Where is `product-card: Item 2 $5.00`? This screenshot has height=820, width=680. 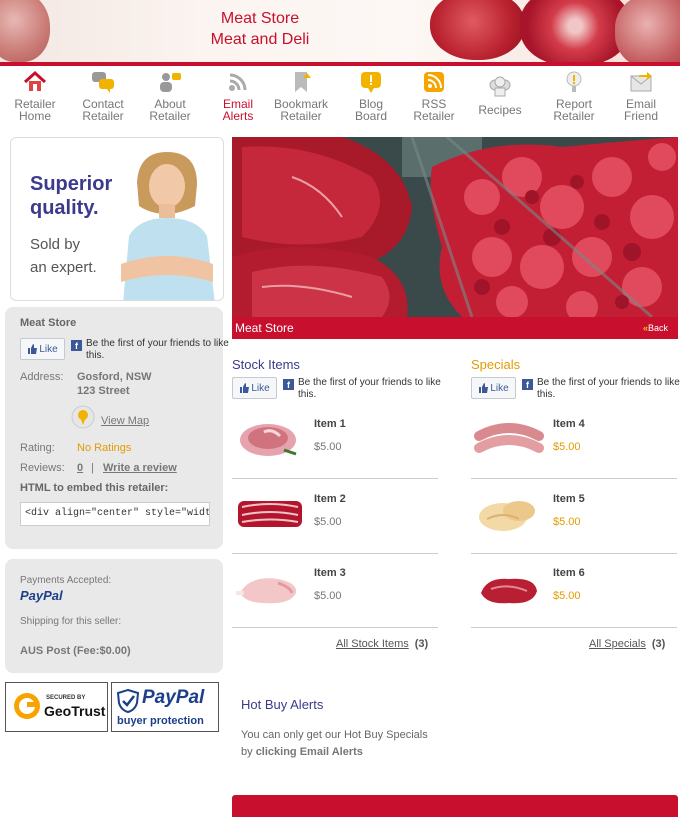 product-card: Item 2 $5.00 is located at coordinates (335, 517).